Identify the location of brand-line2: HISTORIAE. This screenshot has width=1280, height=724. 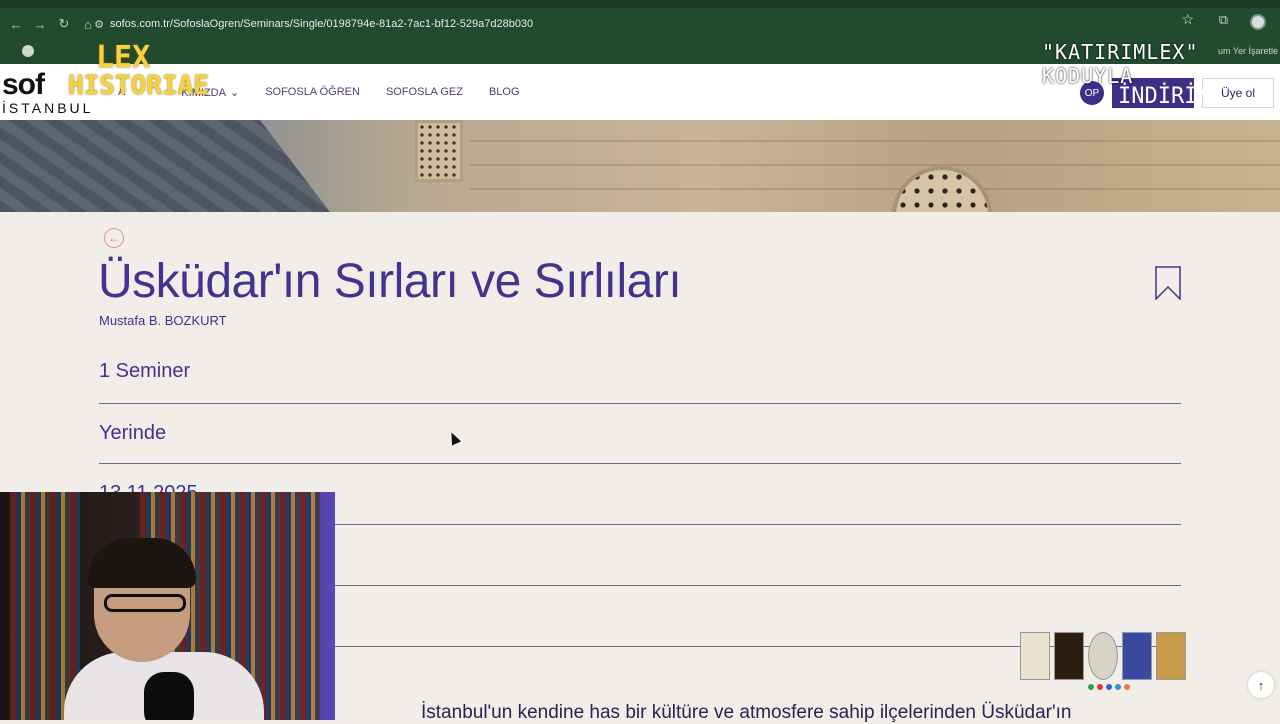
(138, 86).